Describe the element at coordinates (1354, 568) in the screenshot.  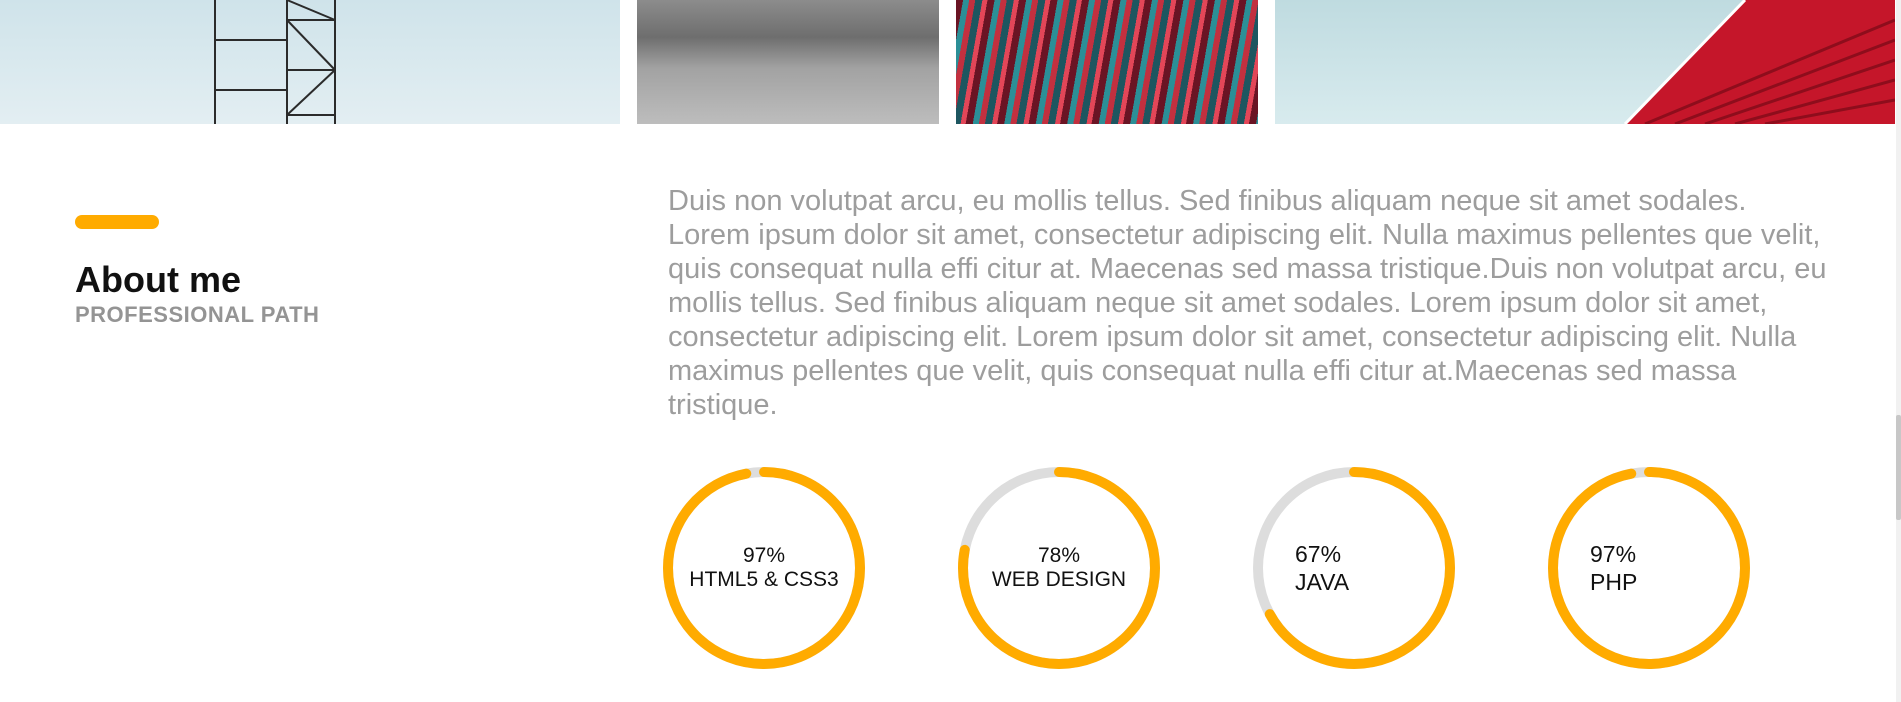
I see `skill-ring-java: 67% JAVA` at that location.